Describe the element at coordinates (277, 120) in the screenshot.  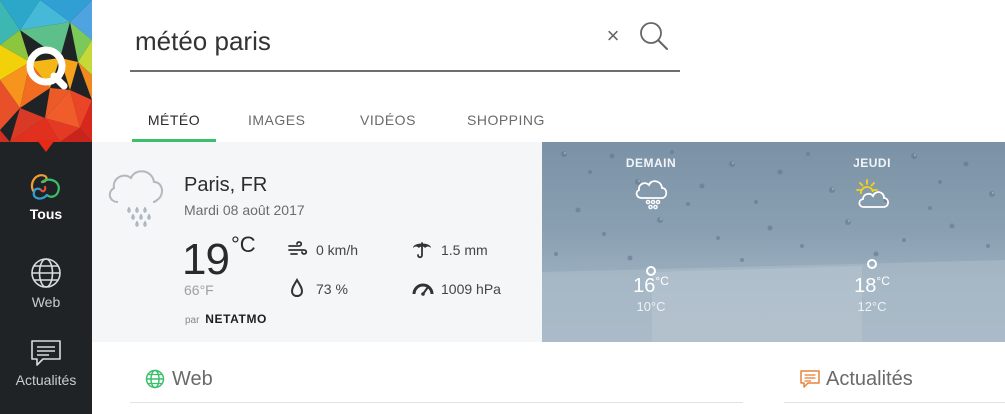
I see `tab-label: IMAGES` at that location.